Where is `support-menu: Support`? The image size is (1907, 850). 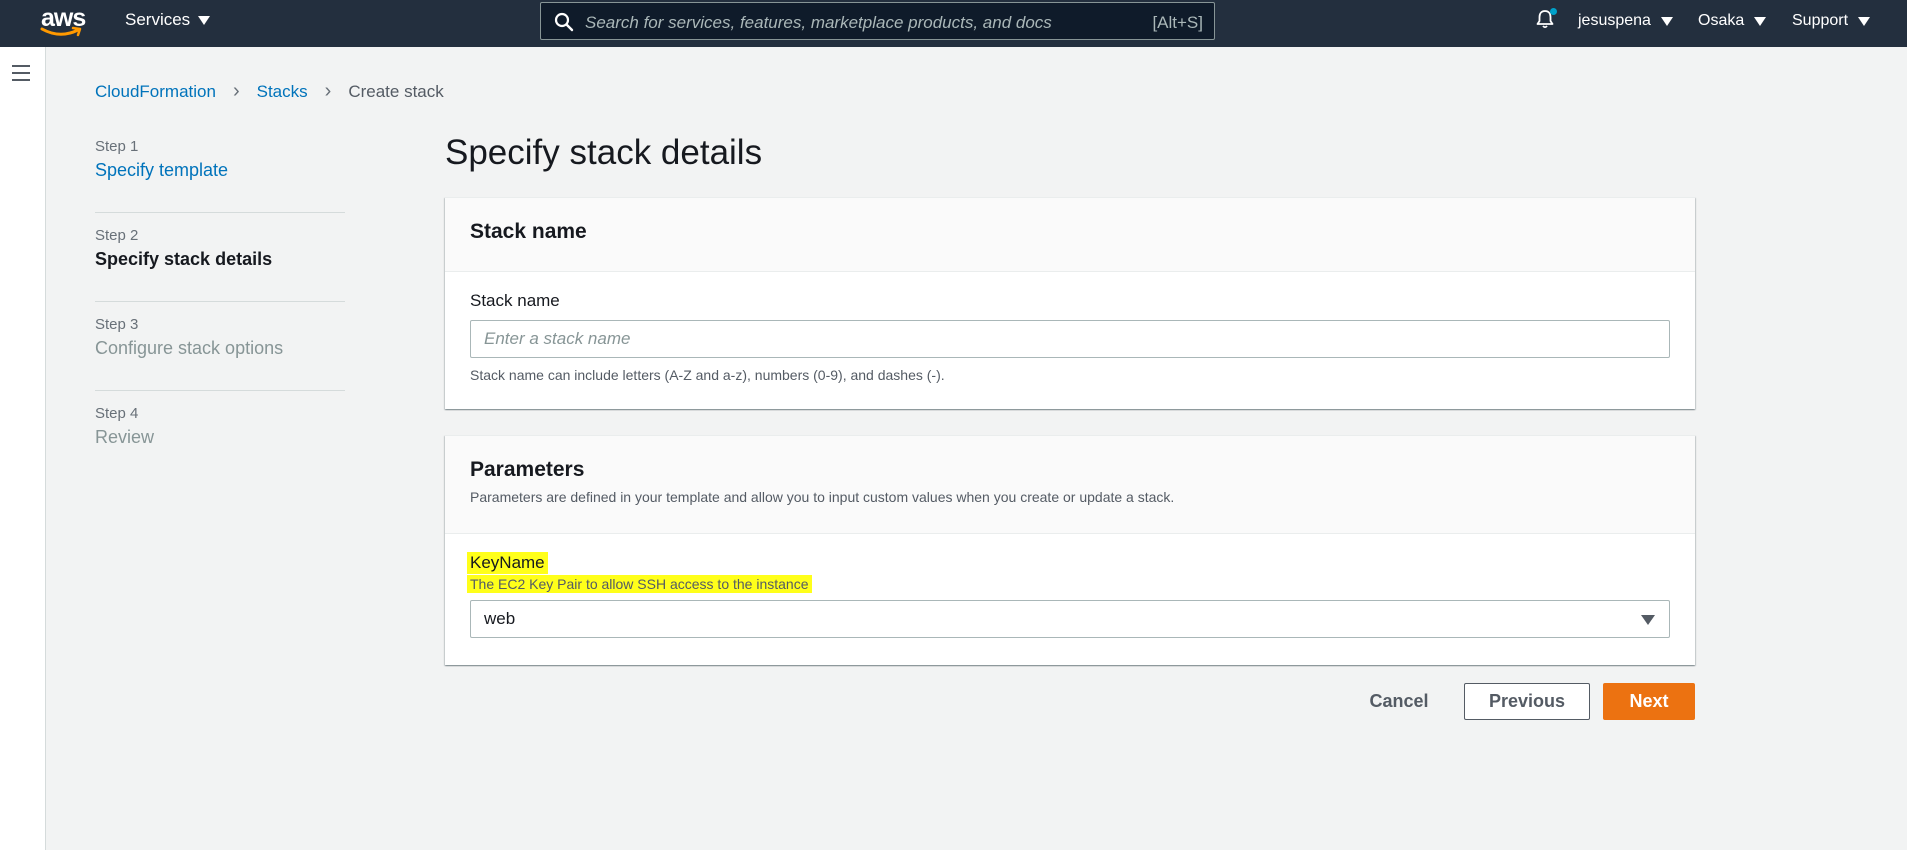
support-menu: Support is located at coordinates (1831, 21).